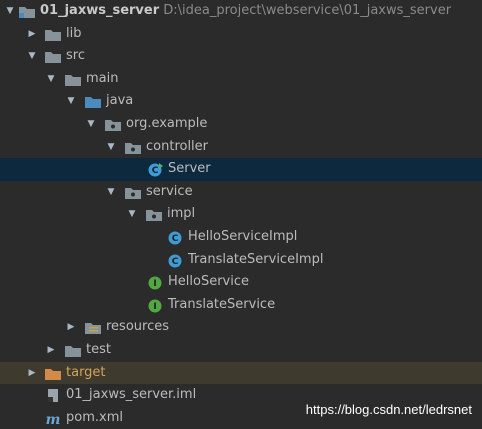 Image resolution: width=482 pixels, height=429 pixels. I want to click on tree-row-target: ▶ target, so click(241, 373).